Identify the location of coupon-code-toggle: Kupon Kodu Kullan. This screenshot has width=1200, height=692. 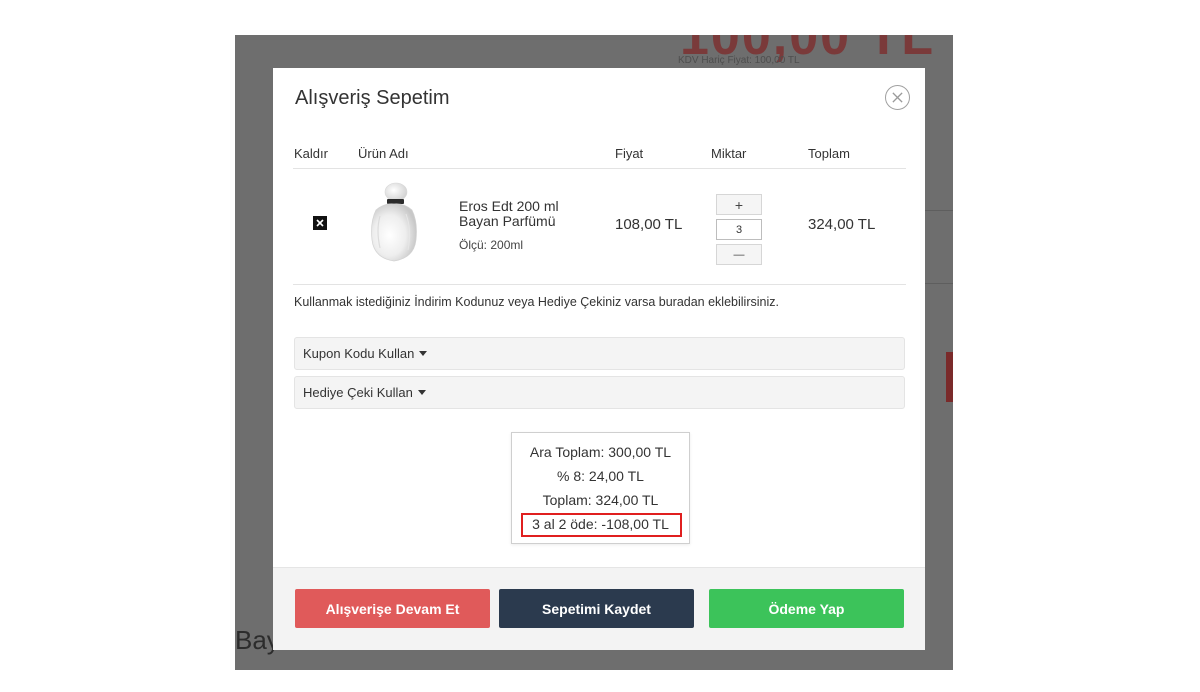
(599, 353).